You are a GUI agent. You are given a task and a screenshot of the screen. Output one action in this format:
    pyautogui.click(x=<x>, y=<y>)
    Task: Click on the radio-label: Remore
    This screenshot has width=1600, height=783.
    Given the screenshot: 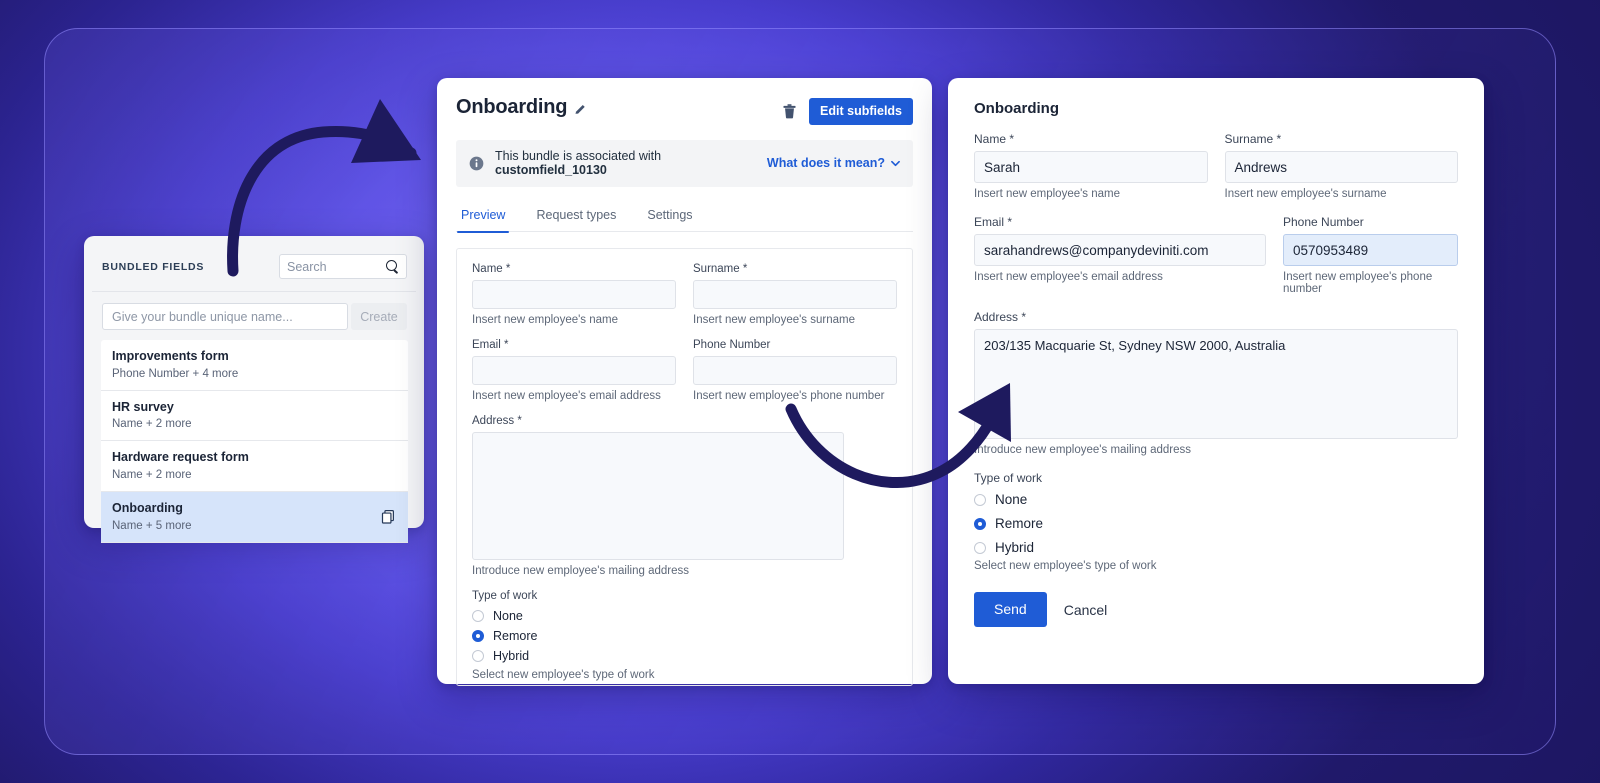 What is the action you would take?
    pyautogui.click(x=515, y=636)
    